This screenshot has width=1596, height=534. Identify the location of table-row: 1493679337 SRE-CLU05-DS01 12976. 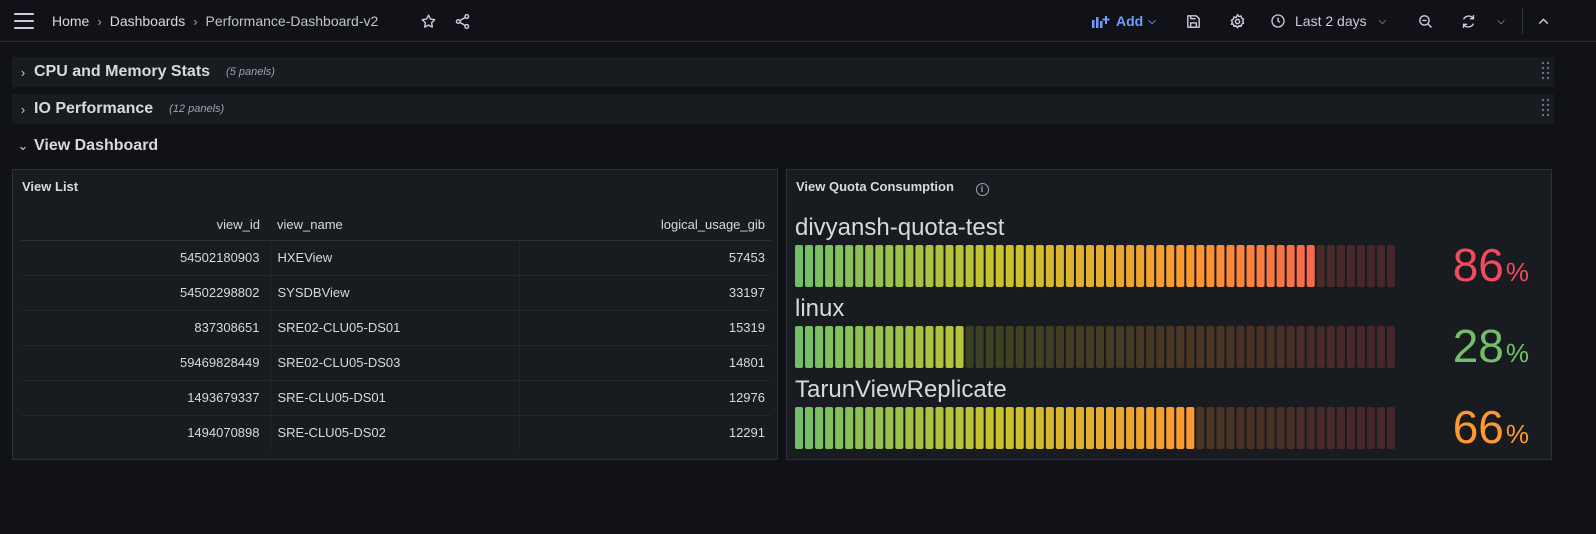
(396, 398).